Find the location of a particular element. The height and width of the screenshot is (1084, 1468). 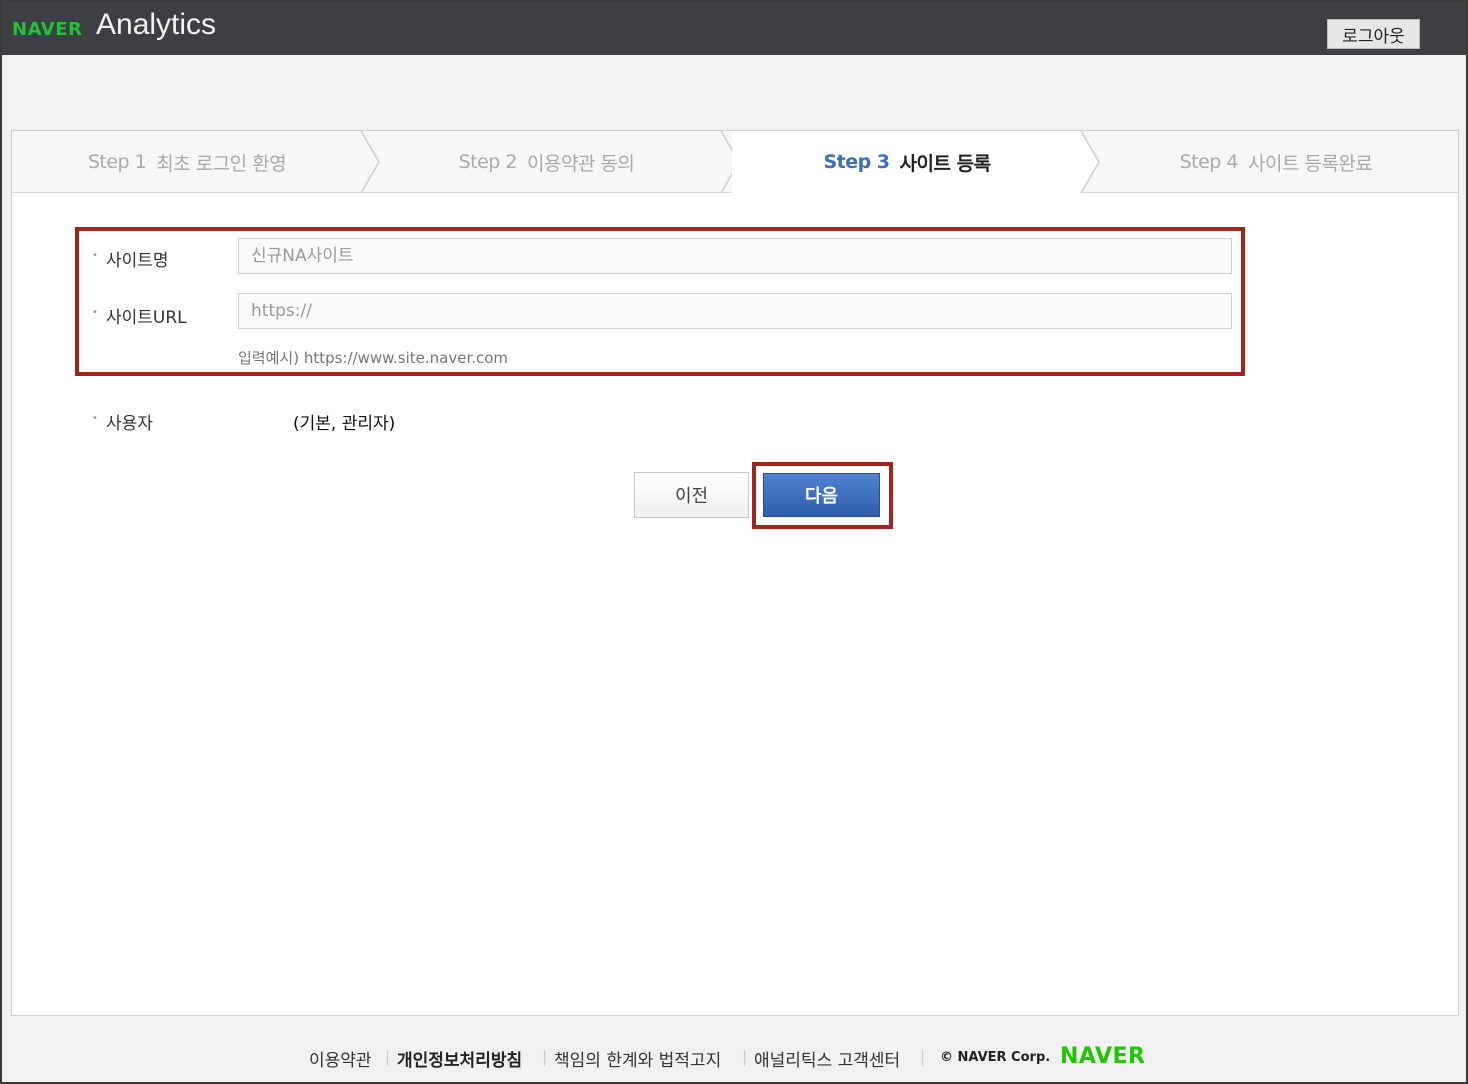

step-3: Step 3 사이트 등록 is located at coordinates (907, 162).